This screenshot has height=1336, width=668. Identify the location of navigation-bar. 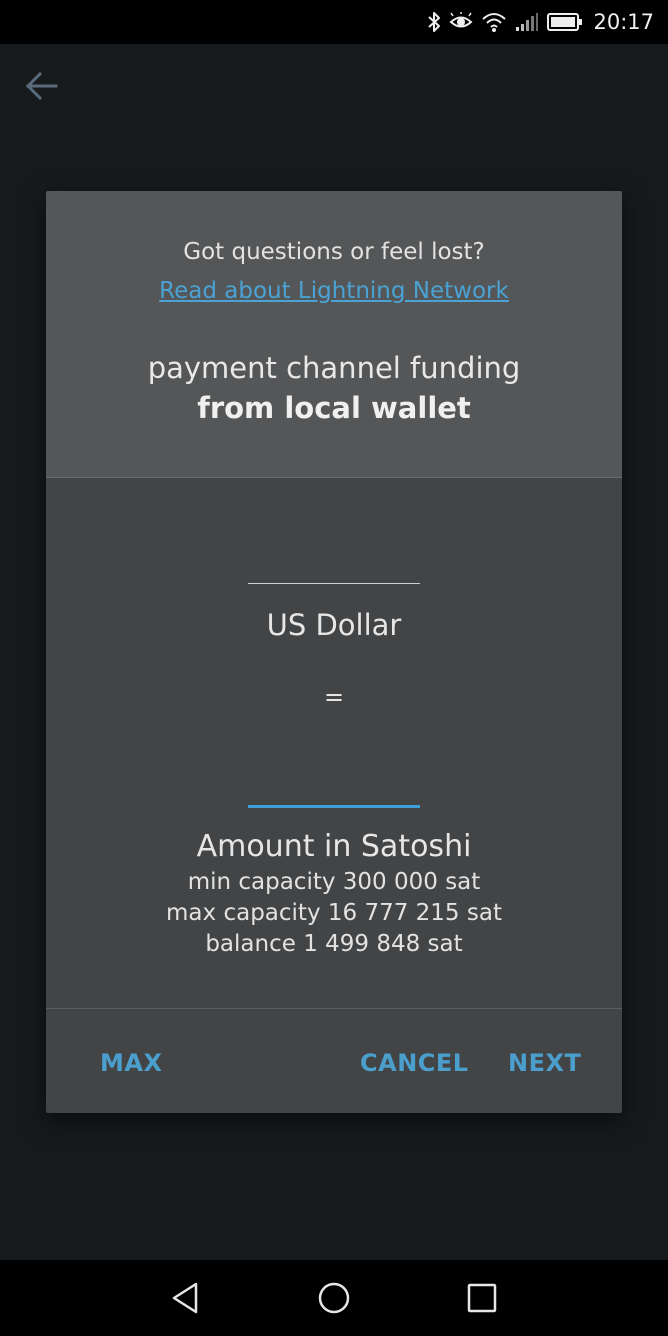
(334, 1298).